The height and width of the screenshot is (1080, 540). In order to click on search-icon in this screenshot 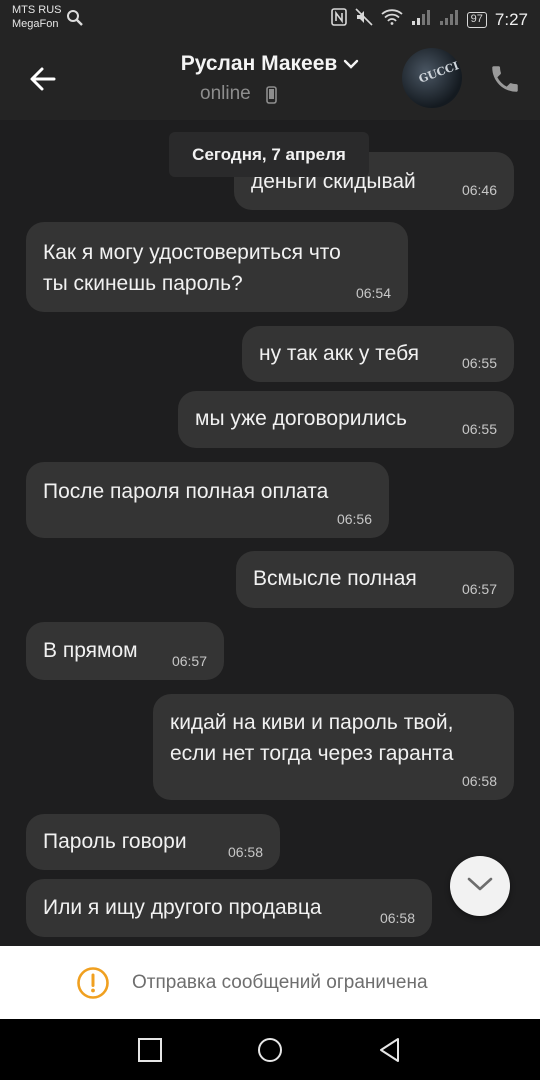, I will do `click(75, 20)`.